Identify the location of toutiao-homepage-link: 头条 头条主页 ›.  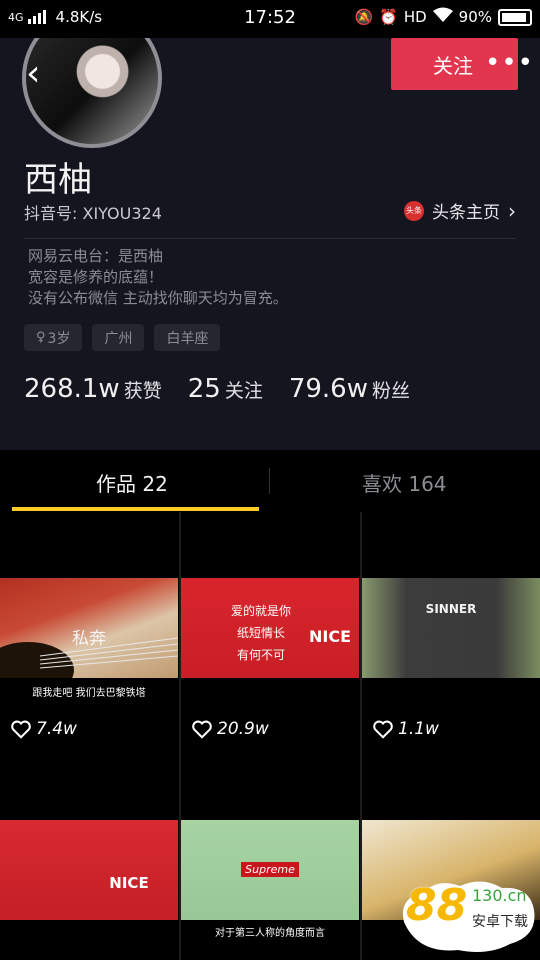
(460, 210).